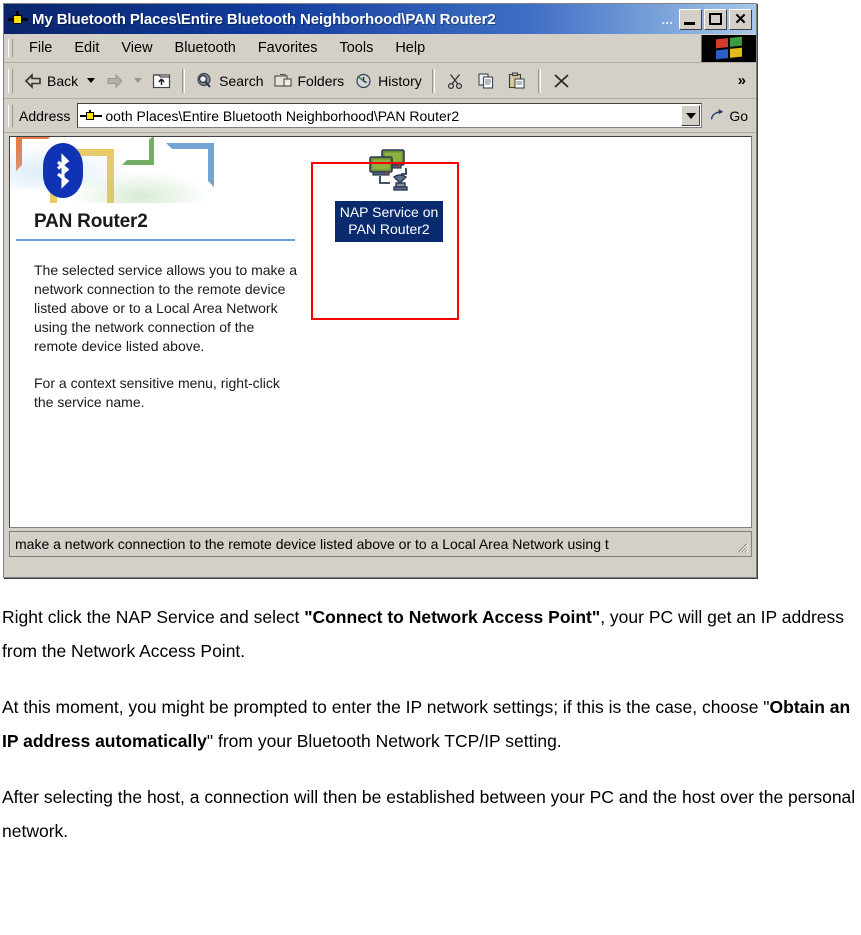 This screenshot has height=935, width=861. Describe the element at coordinates (91, 80) in the screenshot. I see `back-dropdown-caret` at that location.